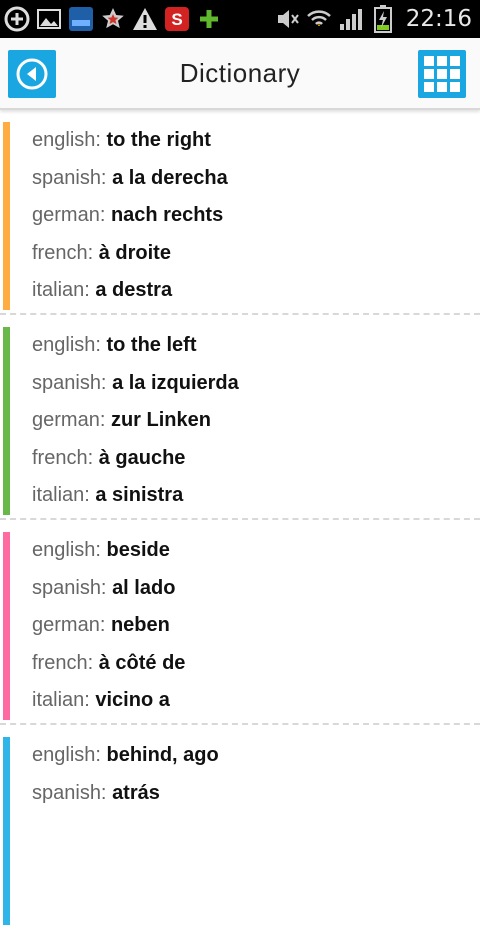 Image resolution: width=480 pixels, height=930 pixels. I want to click on plus-icon, so click(209, 19).